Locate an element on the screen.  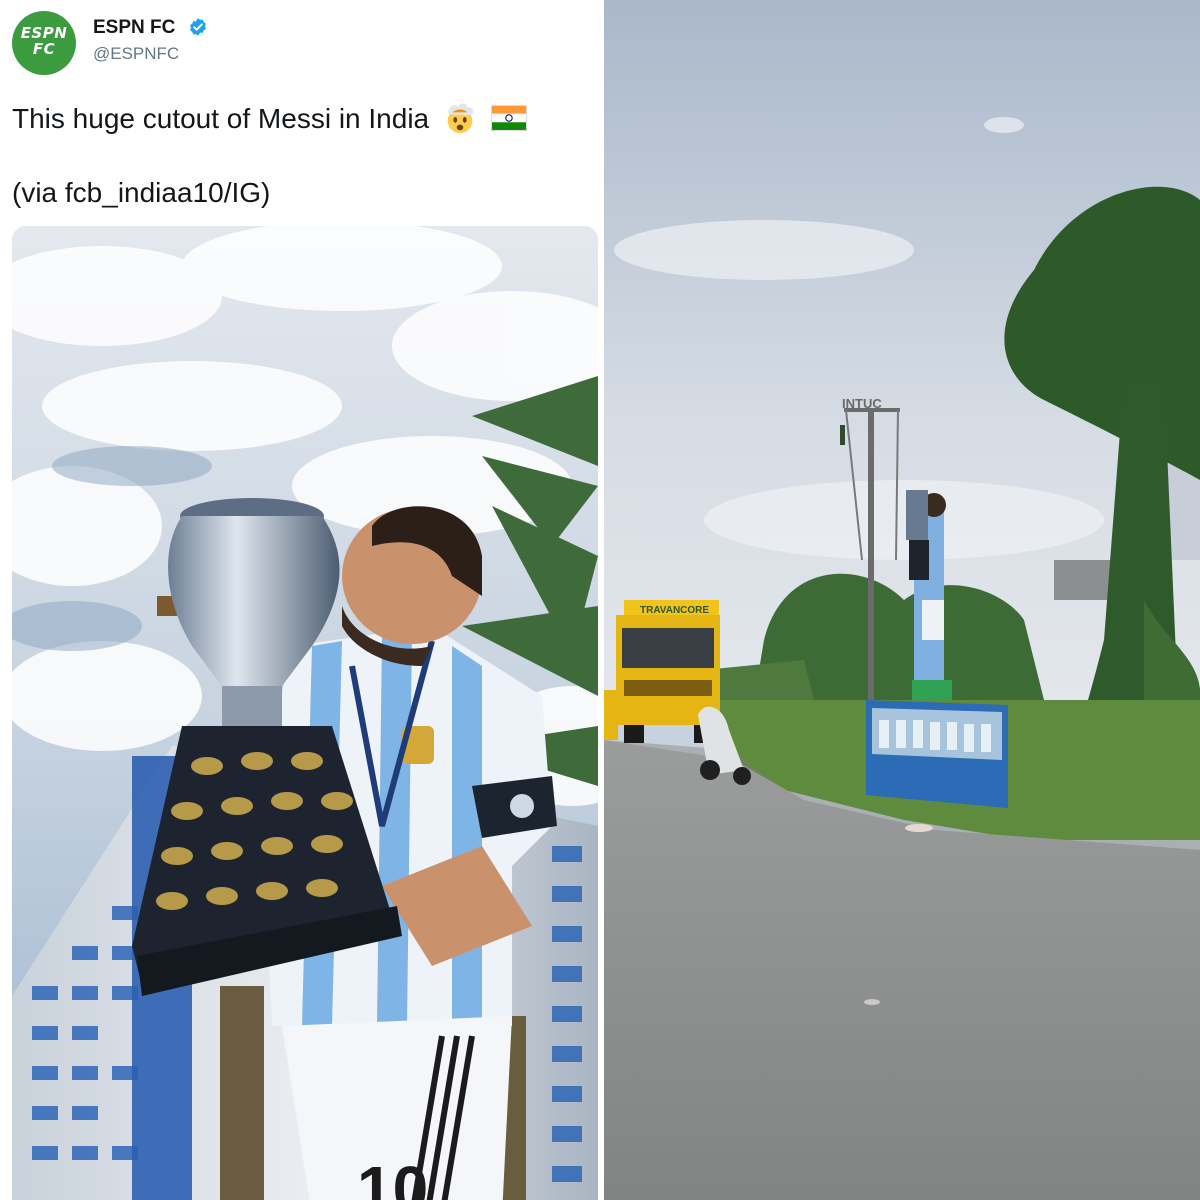
display-name: ESPN FC is located at coordinates (134, 28).